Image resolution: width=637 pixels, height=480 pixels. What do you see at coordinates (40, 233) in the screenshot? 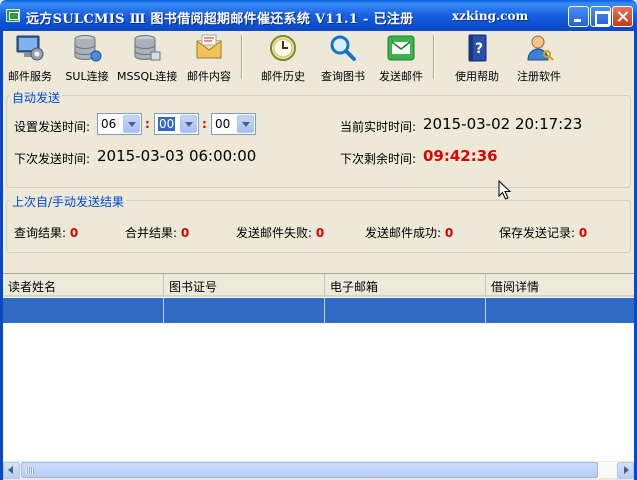
I see `query-result-label: 查询结果:` at bounding box center [40, 233].